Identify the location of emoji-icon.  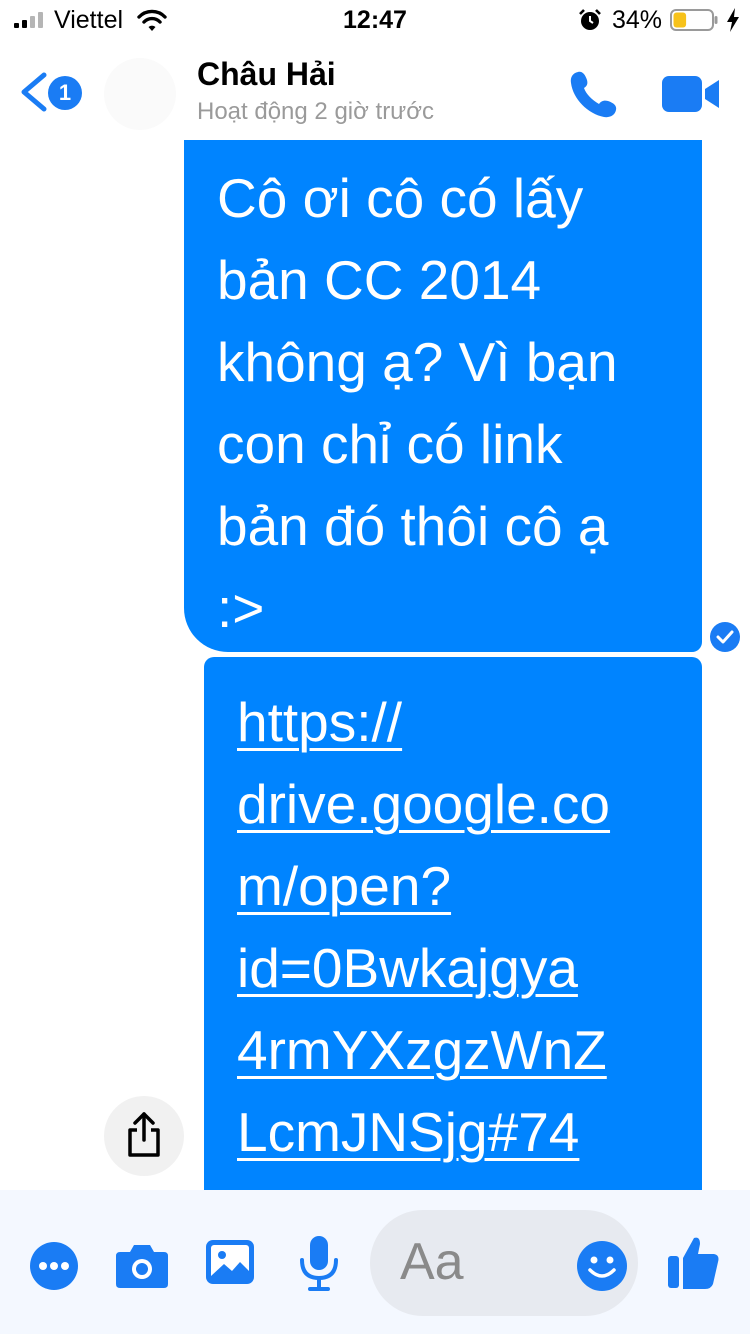
(602, 1266).